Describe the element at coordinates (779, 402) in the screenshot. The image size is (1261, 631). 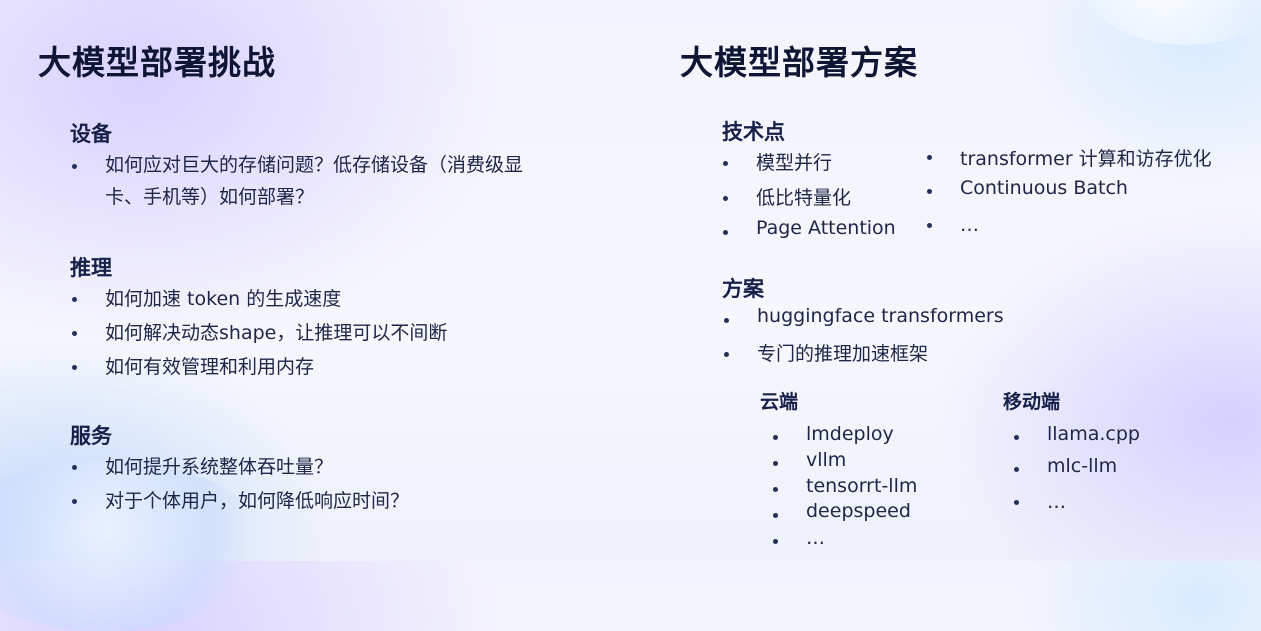
I see `cloud-heading: 云端` at that location.